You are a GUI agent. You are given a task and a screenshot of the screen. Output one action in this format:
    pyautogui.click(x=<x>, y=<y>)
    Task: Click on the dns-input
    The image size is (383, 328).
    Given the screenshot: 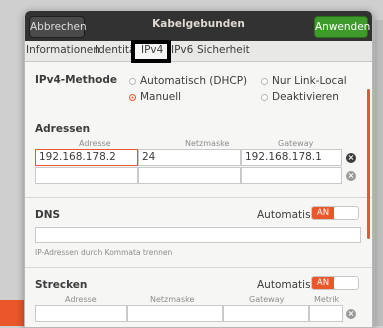 What is the action you would take?
    pyautogui.click(x=198, y=235)
    